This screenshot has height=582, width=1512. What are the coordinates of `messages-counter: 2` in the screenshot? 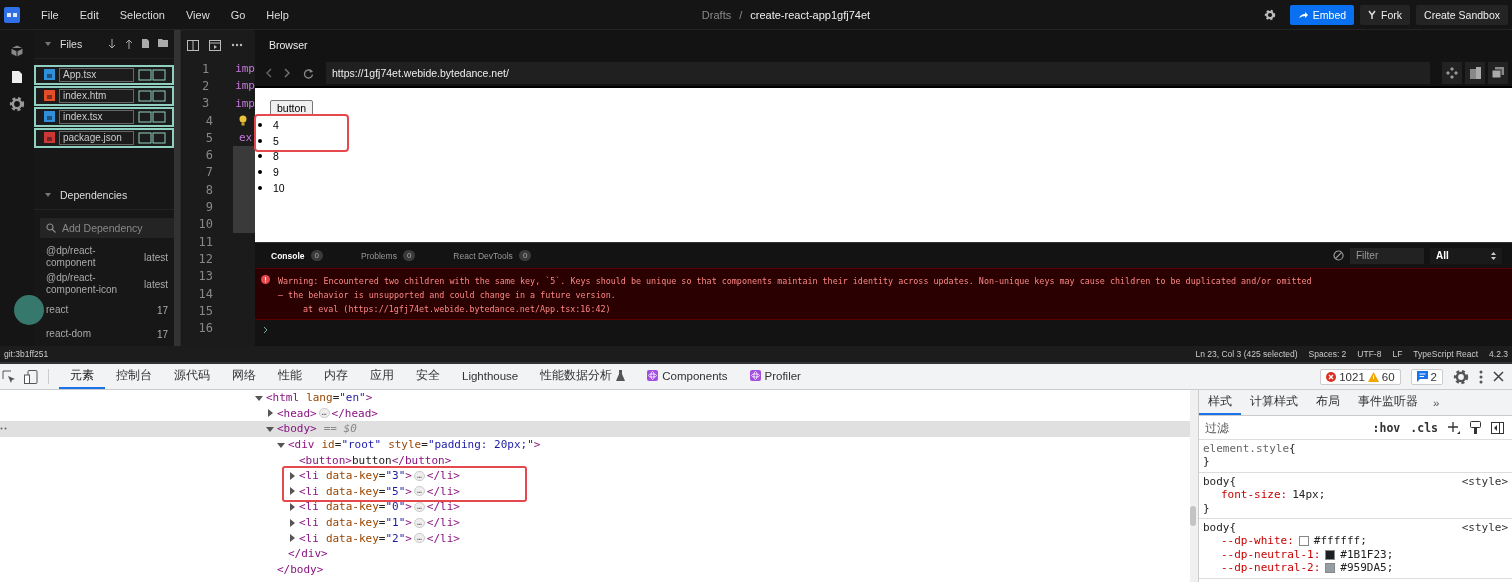 It's located at (1426, 376).